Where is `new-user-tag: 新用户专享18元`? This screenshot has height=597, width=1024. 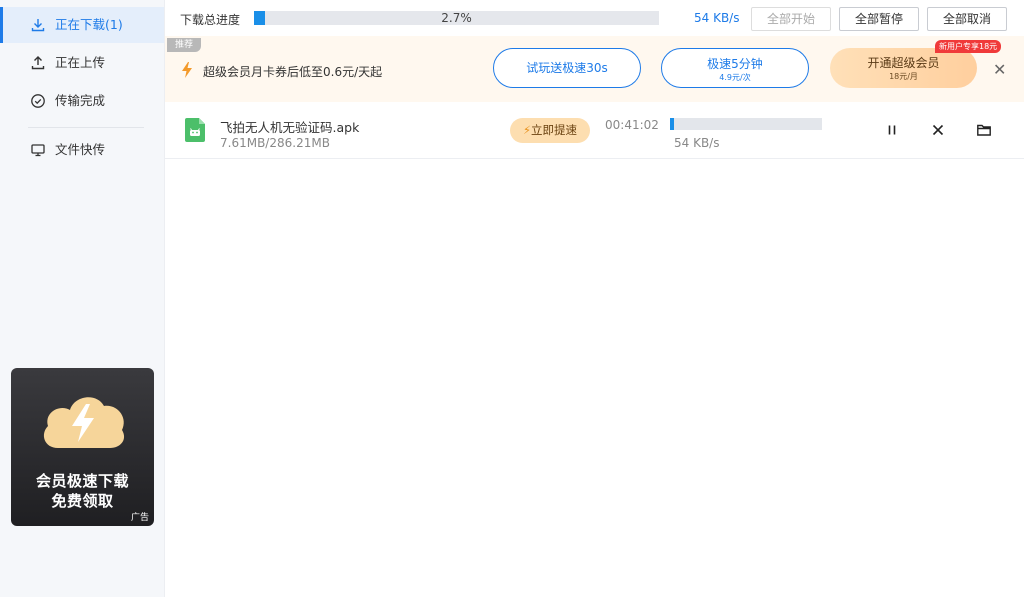 new-user-tag: 新用户专享18元 is located at coordinates (968, 46).